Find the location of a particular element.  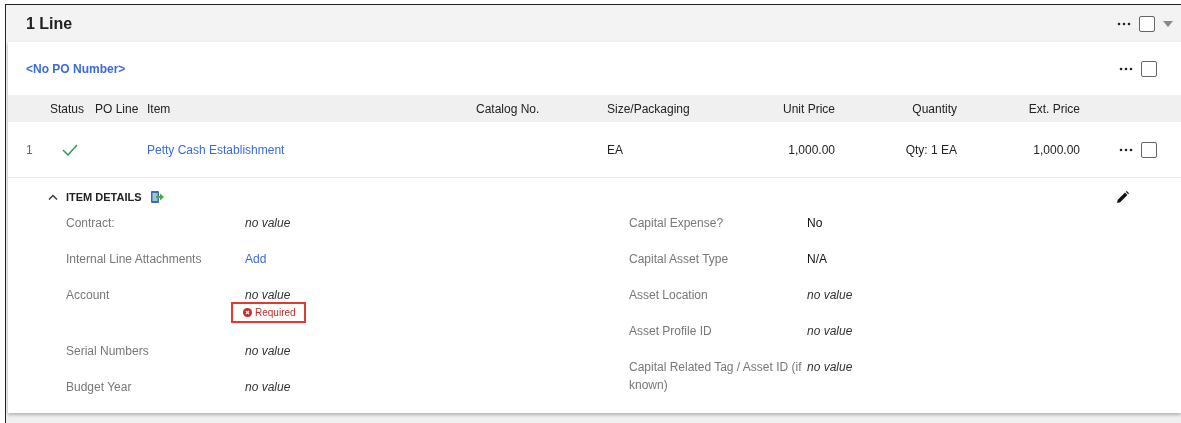

field-value: N/A is located at coordinates (817, 259).